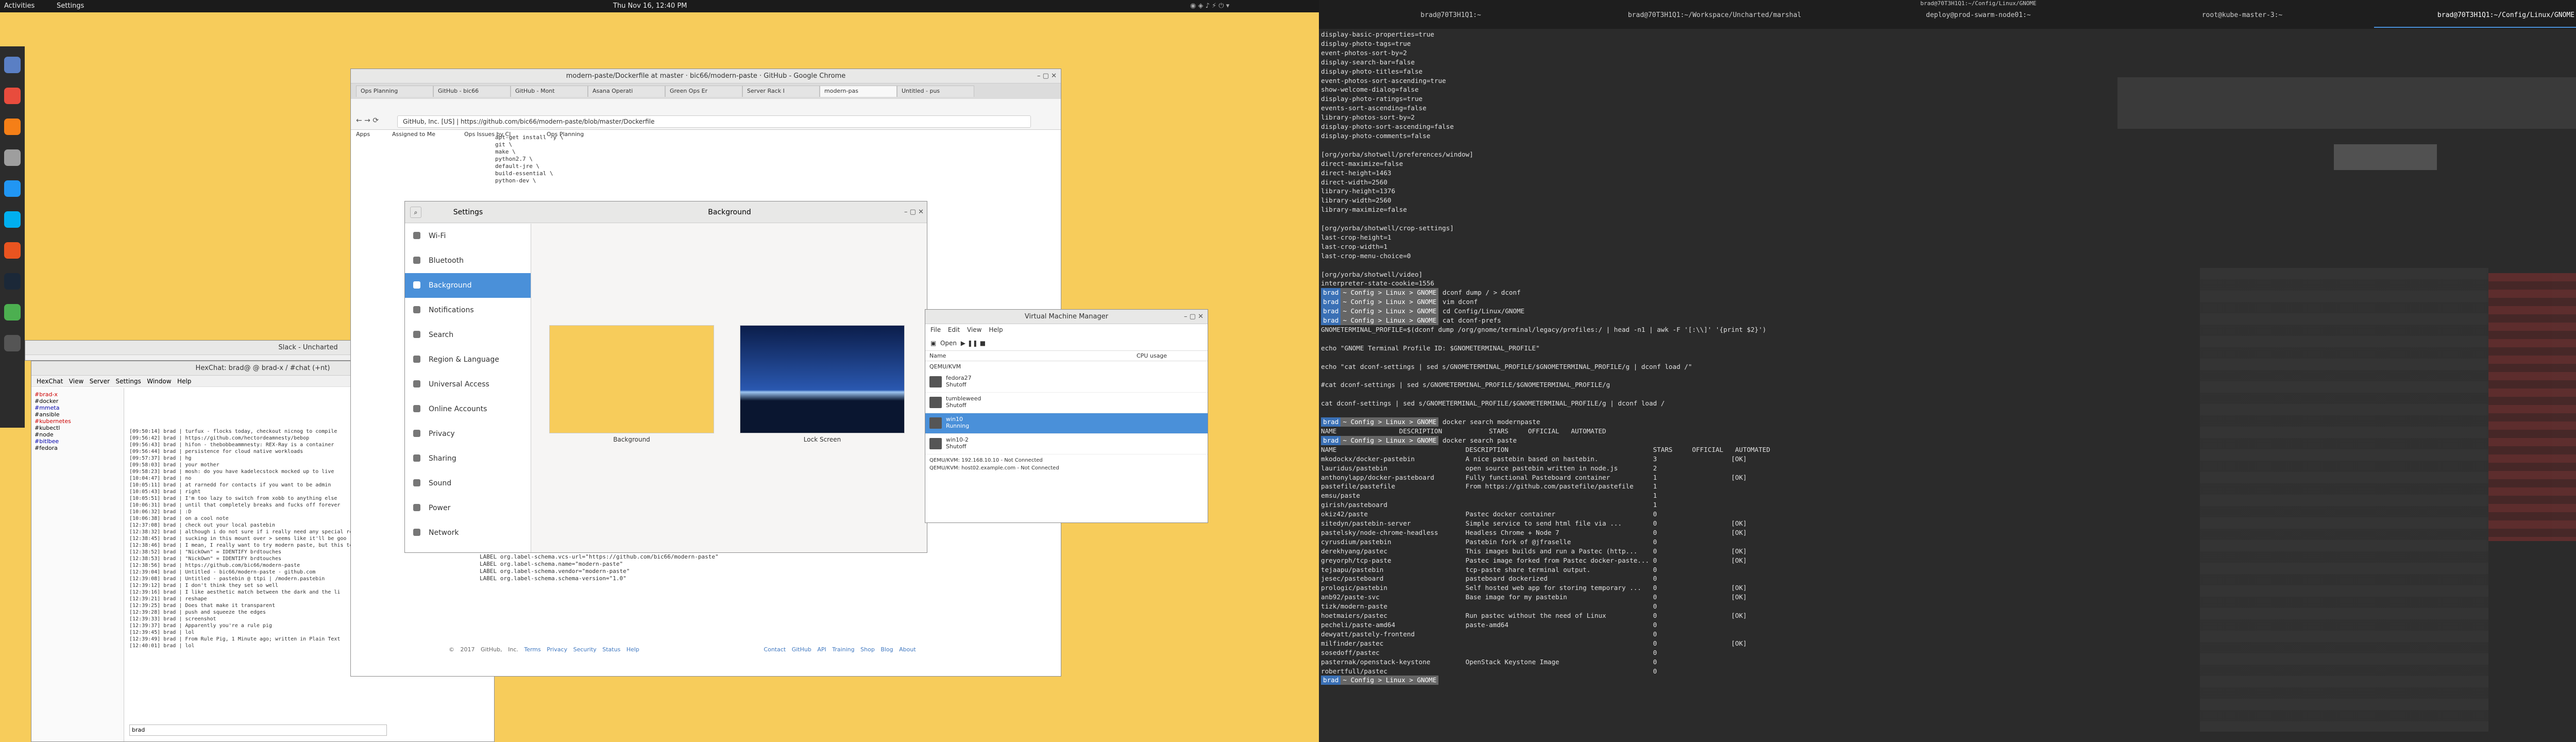 This screenshot has height=742, width=2576. I want to click on lockscreen-preview, so click(823, 379).